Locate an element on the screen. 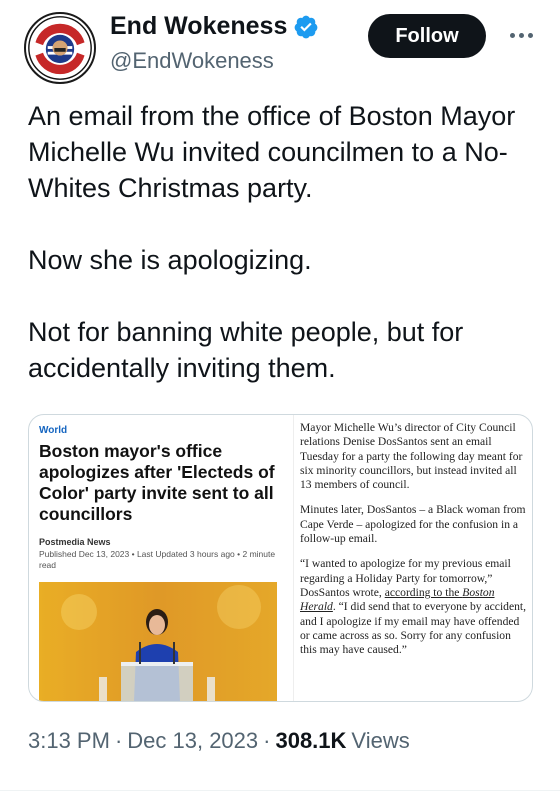 The image size is (560, 800). author-name-row: End Wokeness is located at coordinates (214, 26).